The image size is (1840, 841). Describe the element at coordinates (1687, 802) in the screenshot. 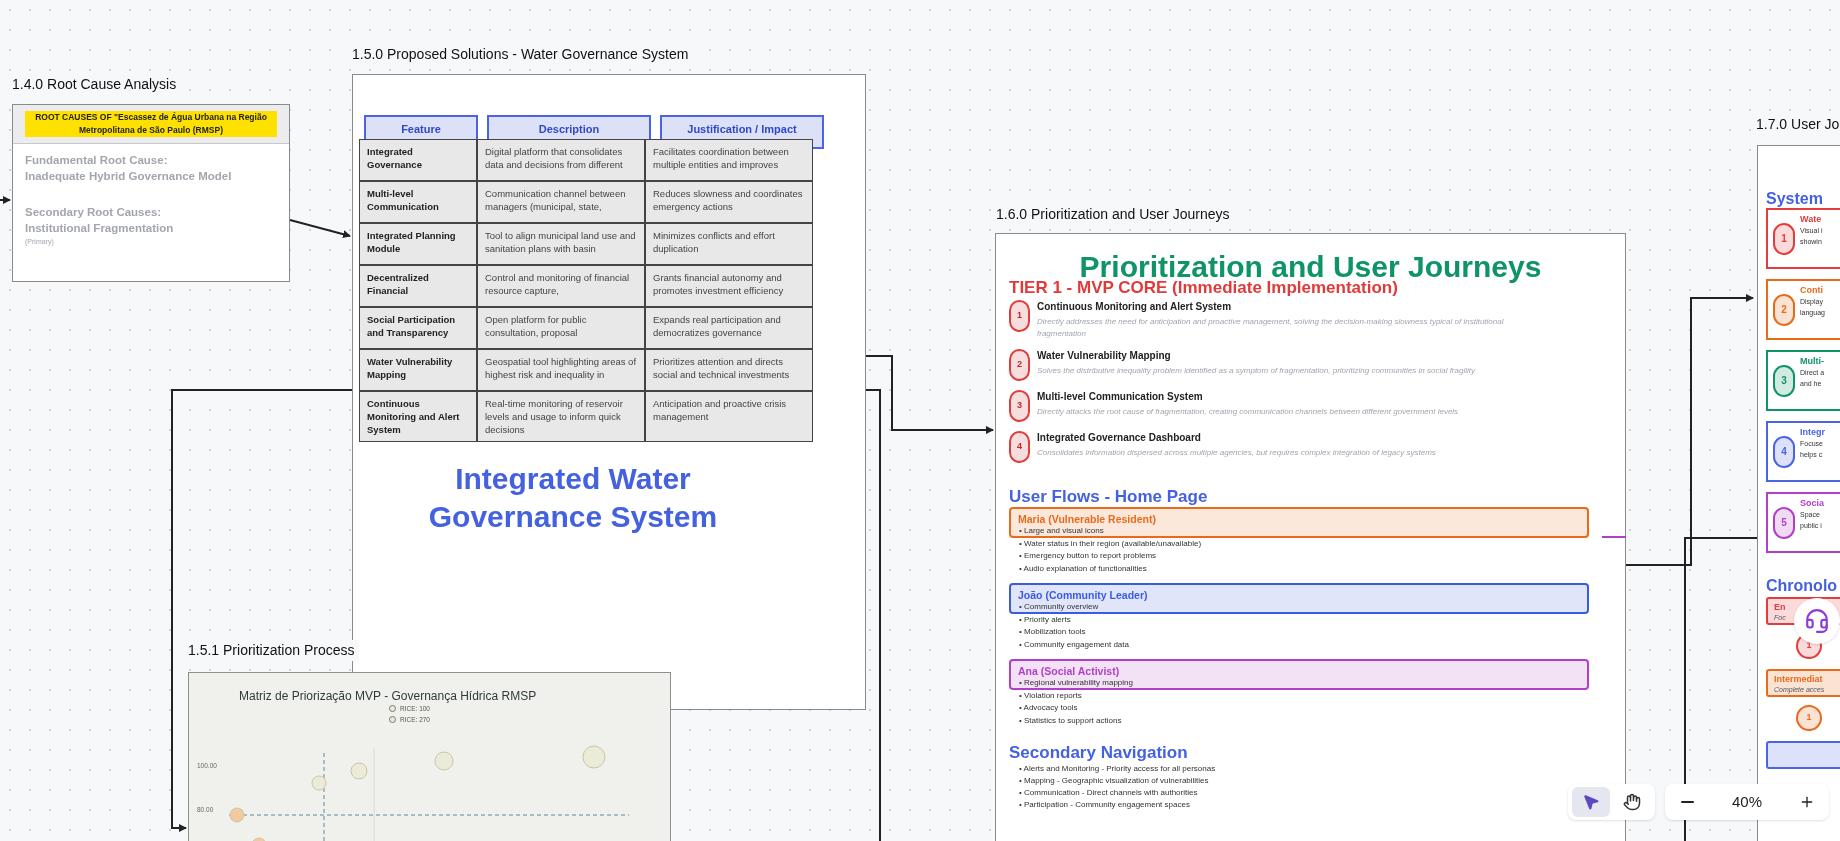

I see `minus-icon` at that location.